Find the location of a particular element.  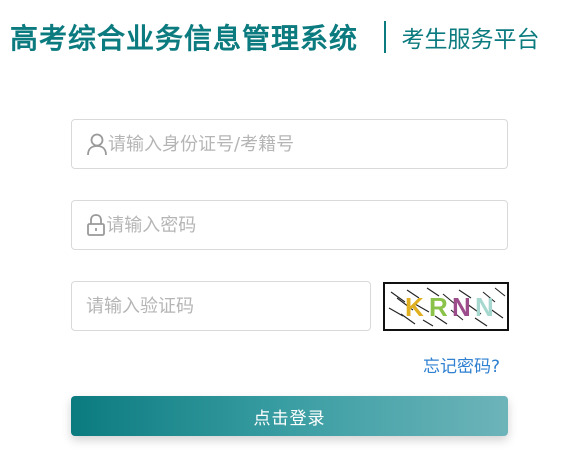

header: 高考综合业务信息管理系统 考生服务平台 is located at coordinates (275, 37).